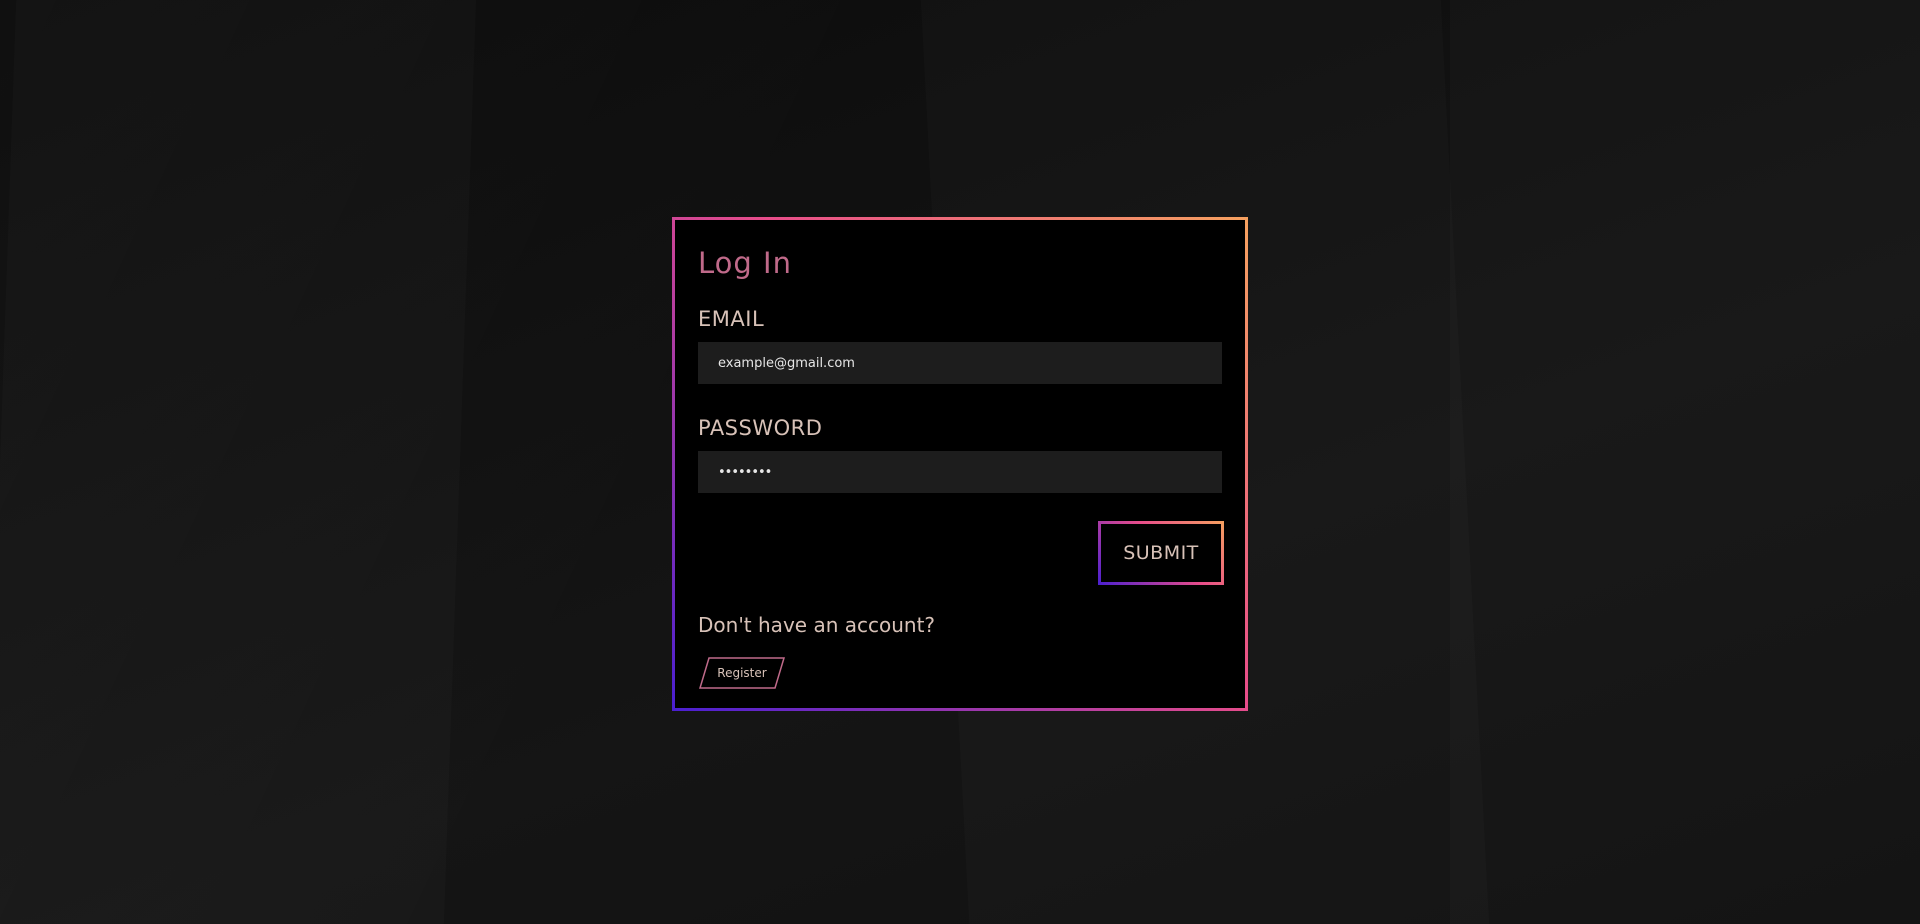 The height and width of the screenshot is (924, 1920). I want to click on password-field, so click(960, 472).